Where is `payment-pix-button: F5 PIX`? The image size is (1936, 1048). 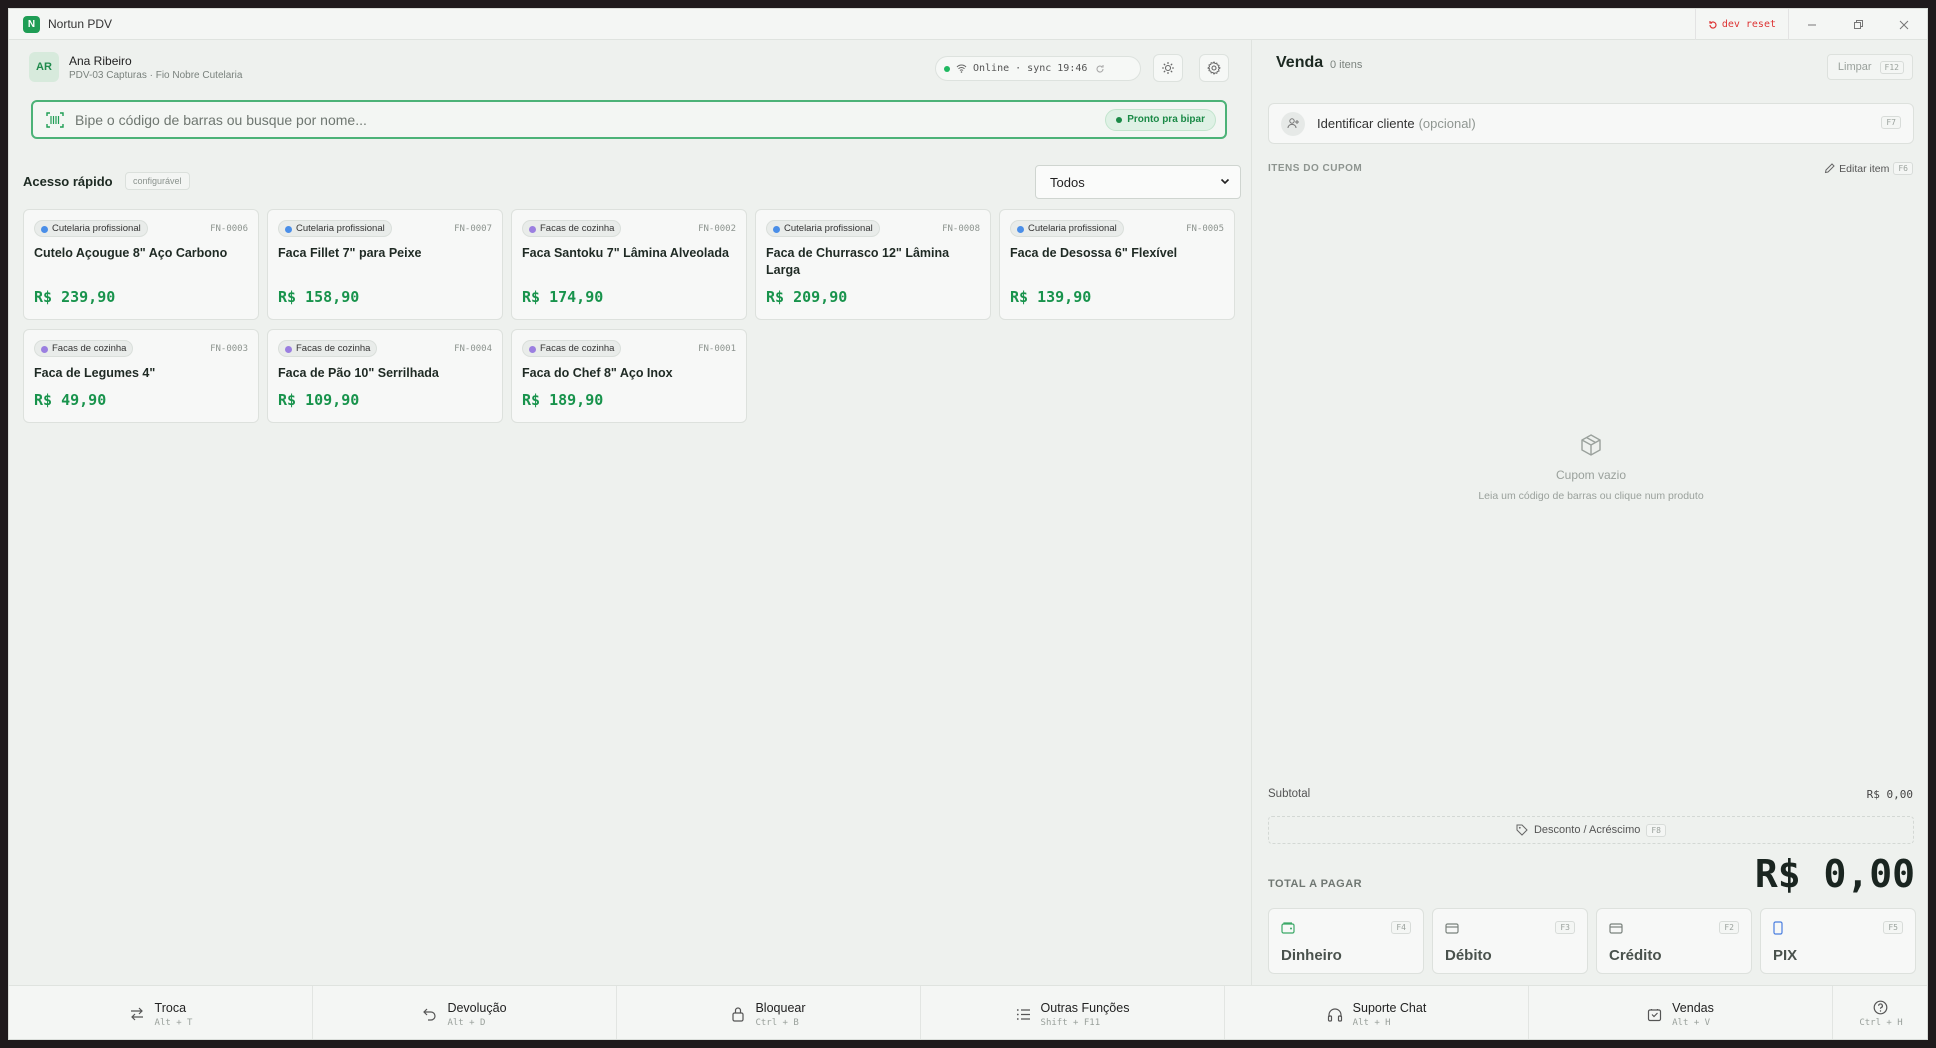 payment-pix-button: F5 PIX is located at coordinates (1838, 941).